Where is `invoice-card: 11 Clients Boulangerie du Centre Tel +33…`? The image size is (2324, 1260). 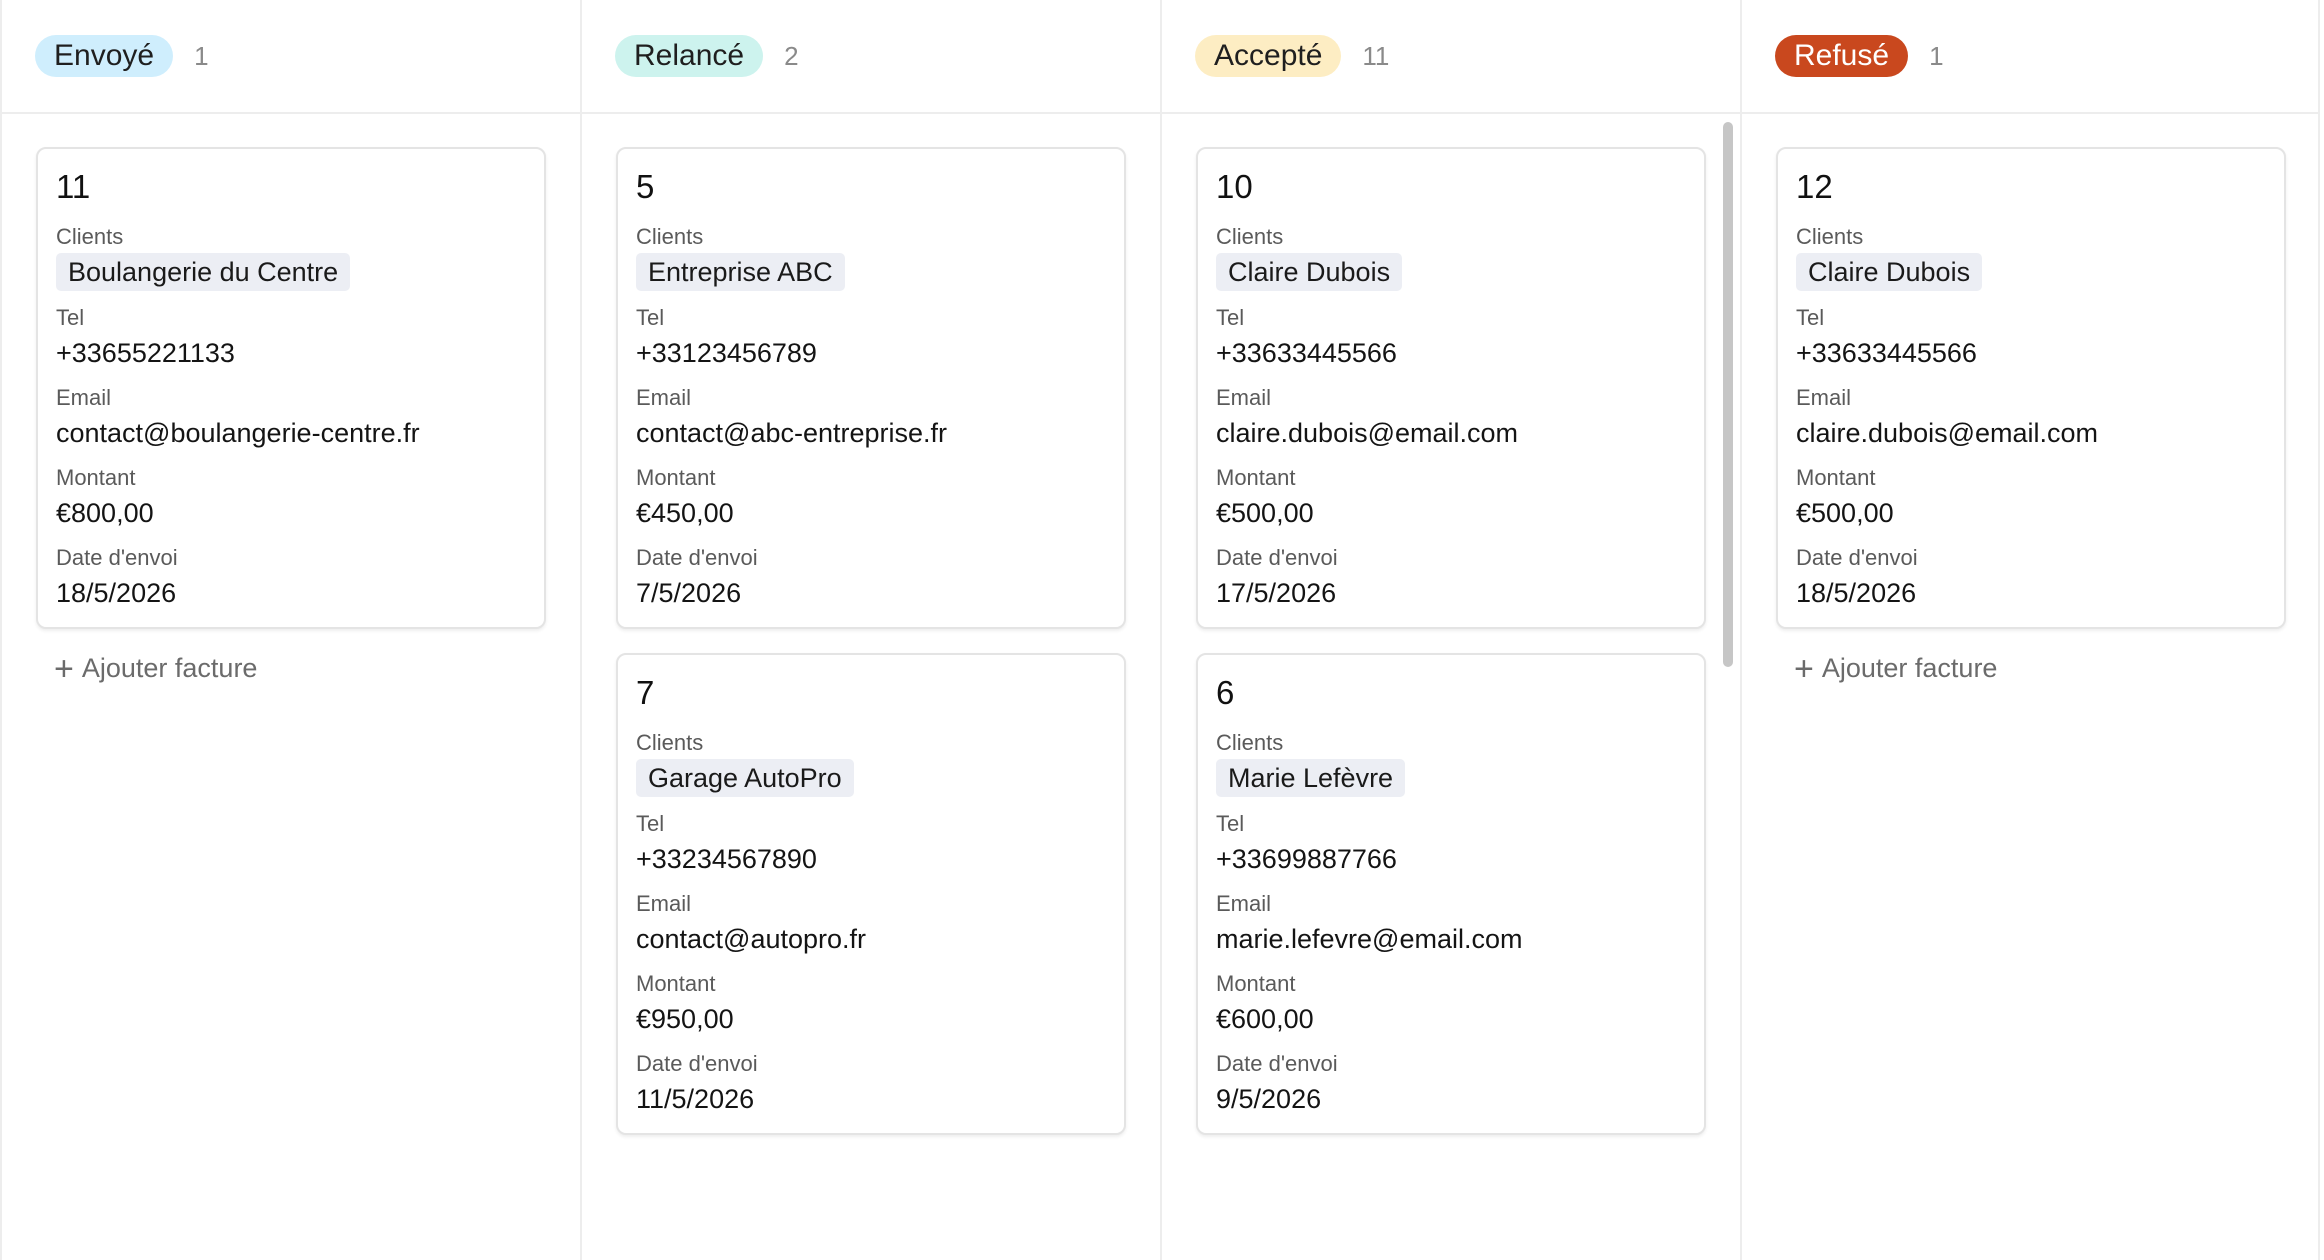 invoice-card: 11 Clients Boulangerie du Centre Tel +33… is located at coordinates (291, 388).